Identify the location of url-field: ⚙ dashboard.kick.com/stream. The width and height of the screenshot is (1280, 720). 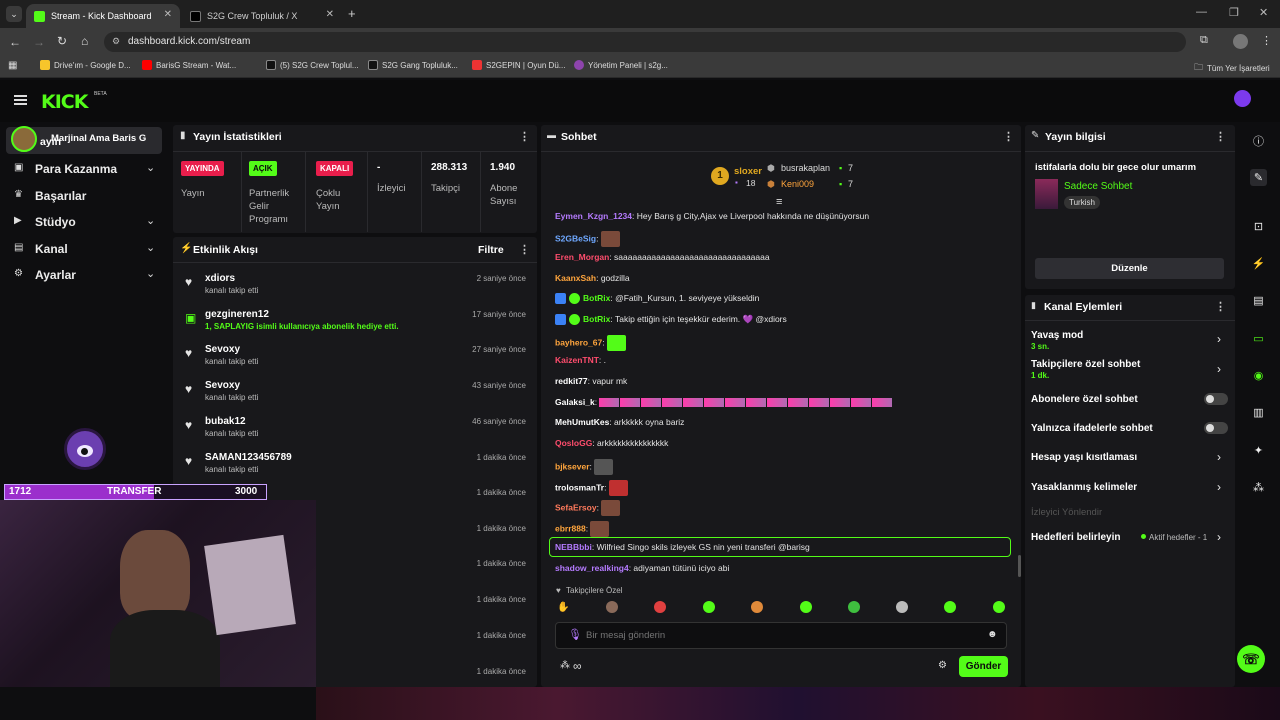
(645, 42).